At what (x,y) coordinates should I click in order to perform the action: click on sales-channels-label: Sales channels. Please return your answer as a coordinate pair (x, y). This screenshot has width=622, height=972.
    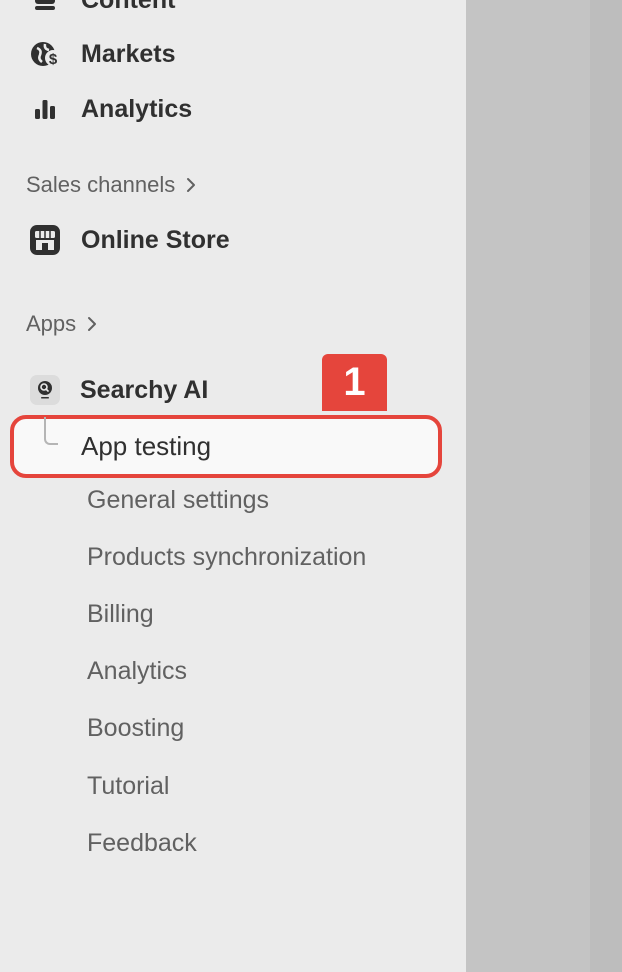
    Looking at the image, I should click on (101, 184).